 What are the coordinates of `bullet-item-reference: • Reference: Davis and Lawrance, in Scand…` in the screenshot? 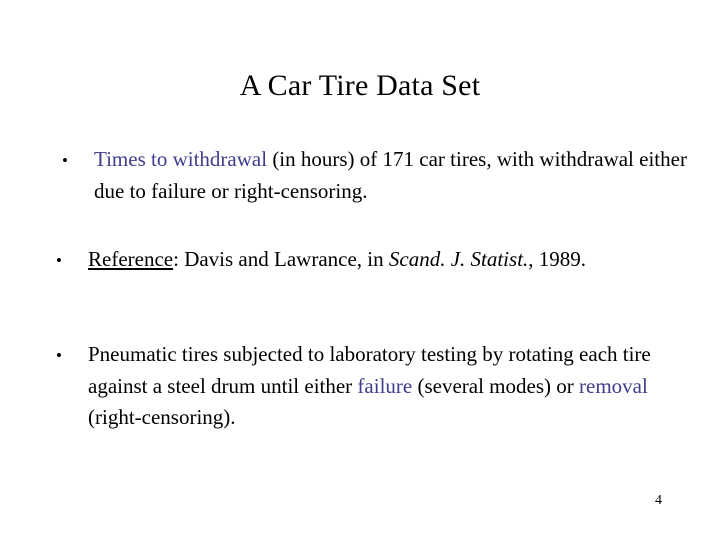 It's located at (377, 260).